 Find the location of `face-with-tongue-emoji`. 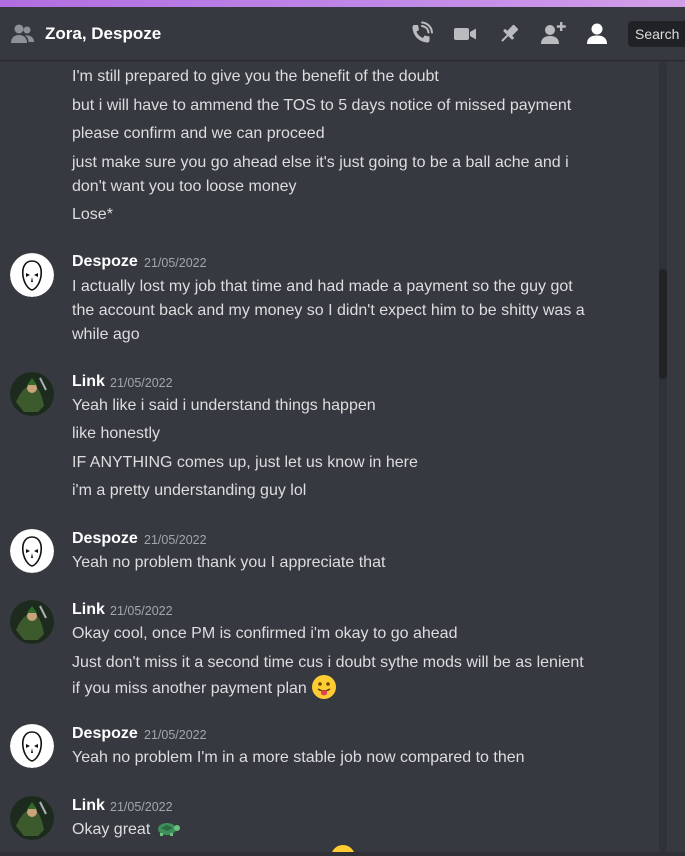

face-with-tongue-emoji is located at coordinates (324, 687).